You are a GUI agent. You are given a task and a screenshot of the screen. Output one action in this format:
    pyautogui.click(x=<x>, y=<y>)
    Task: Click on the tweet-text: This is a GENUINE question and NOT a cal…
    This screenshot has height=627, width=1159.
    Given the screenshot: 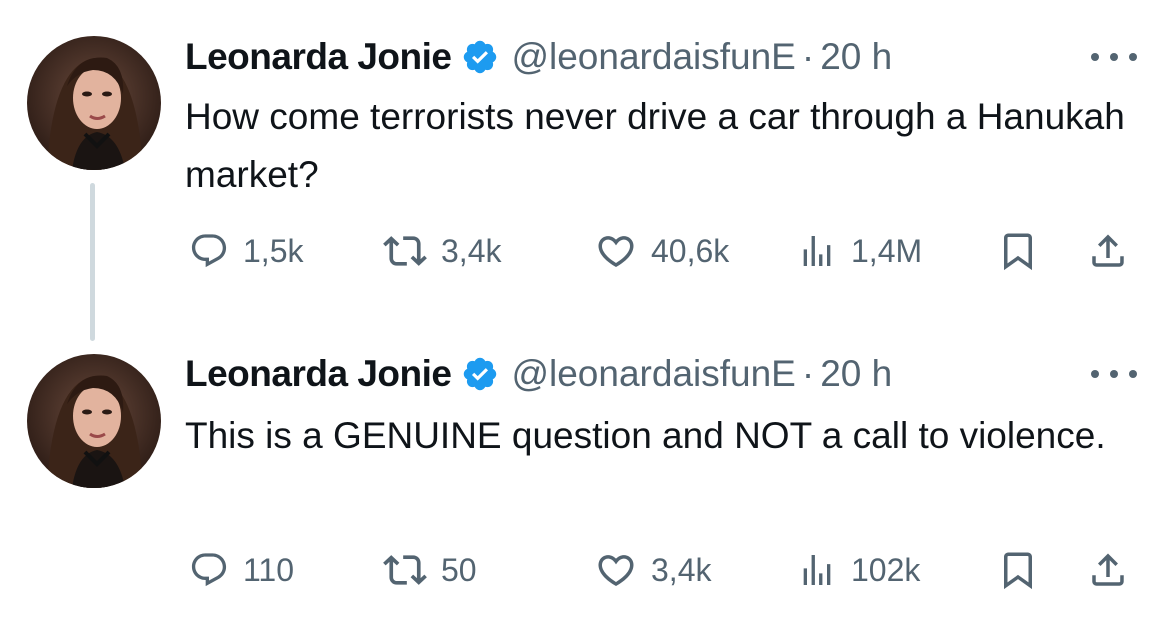 What is the action you would take?
    pyautogui.click(x=645, y=435)
    